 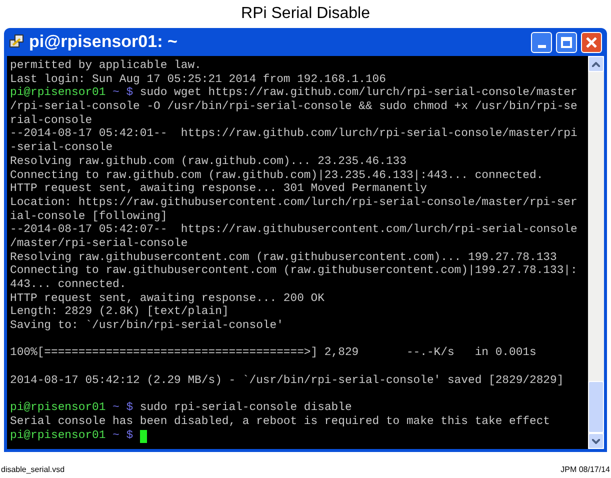 I want to click on maximize-button, so click(x=566, y=42).